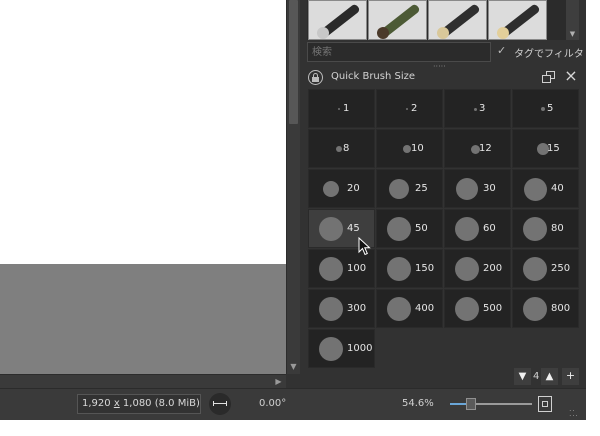  I want to click on brush-size-cell: 12, so click(477, 148).